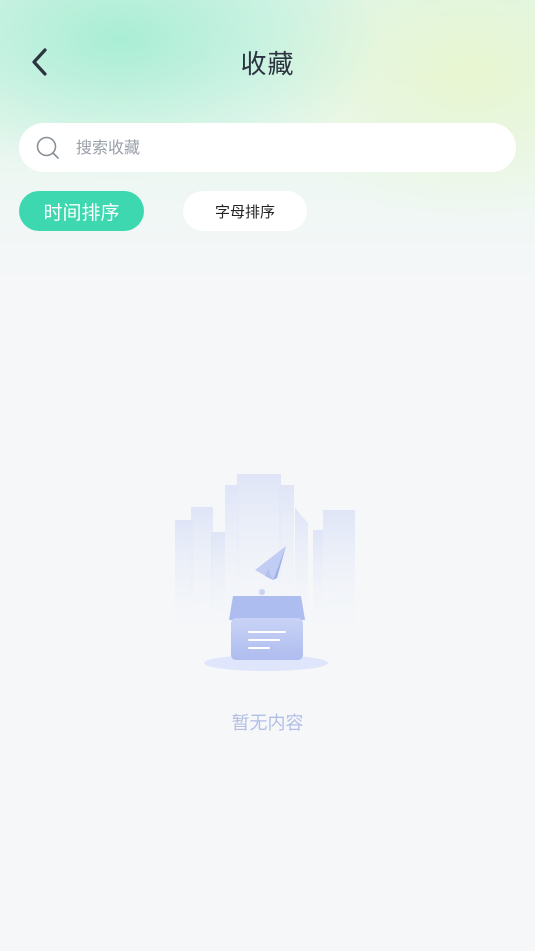 The width and height of the screenshot is (535, 951). What do you see at coordinates (245, 211) in the screenshot?
I see `sort-by-letter-button: 字母排序` at bounding box center [245, 211].